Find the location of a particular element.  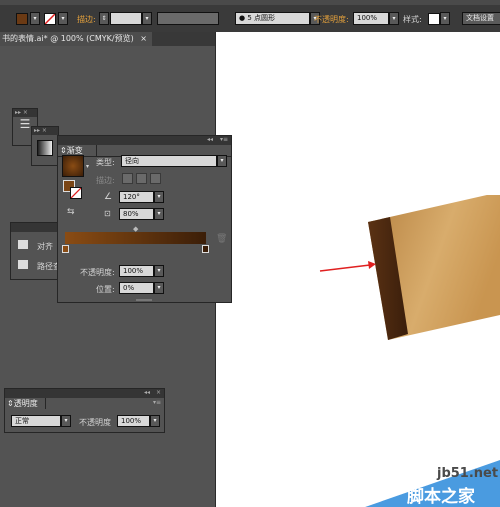

document-tab: 书的表情.ai* @ 100% (CMYK/预览) × is located at coordinates (76, 39).